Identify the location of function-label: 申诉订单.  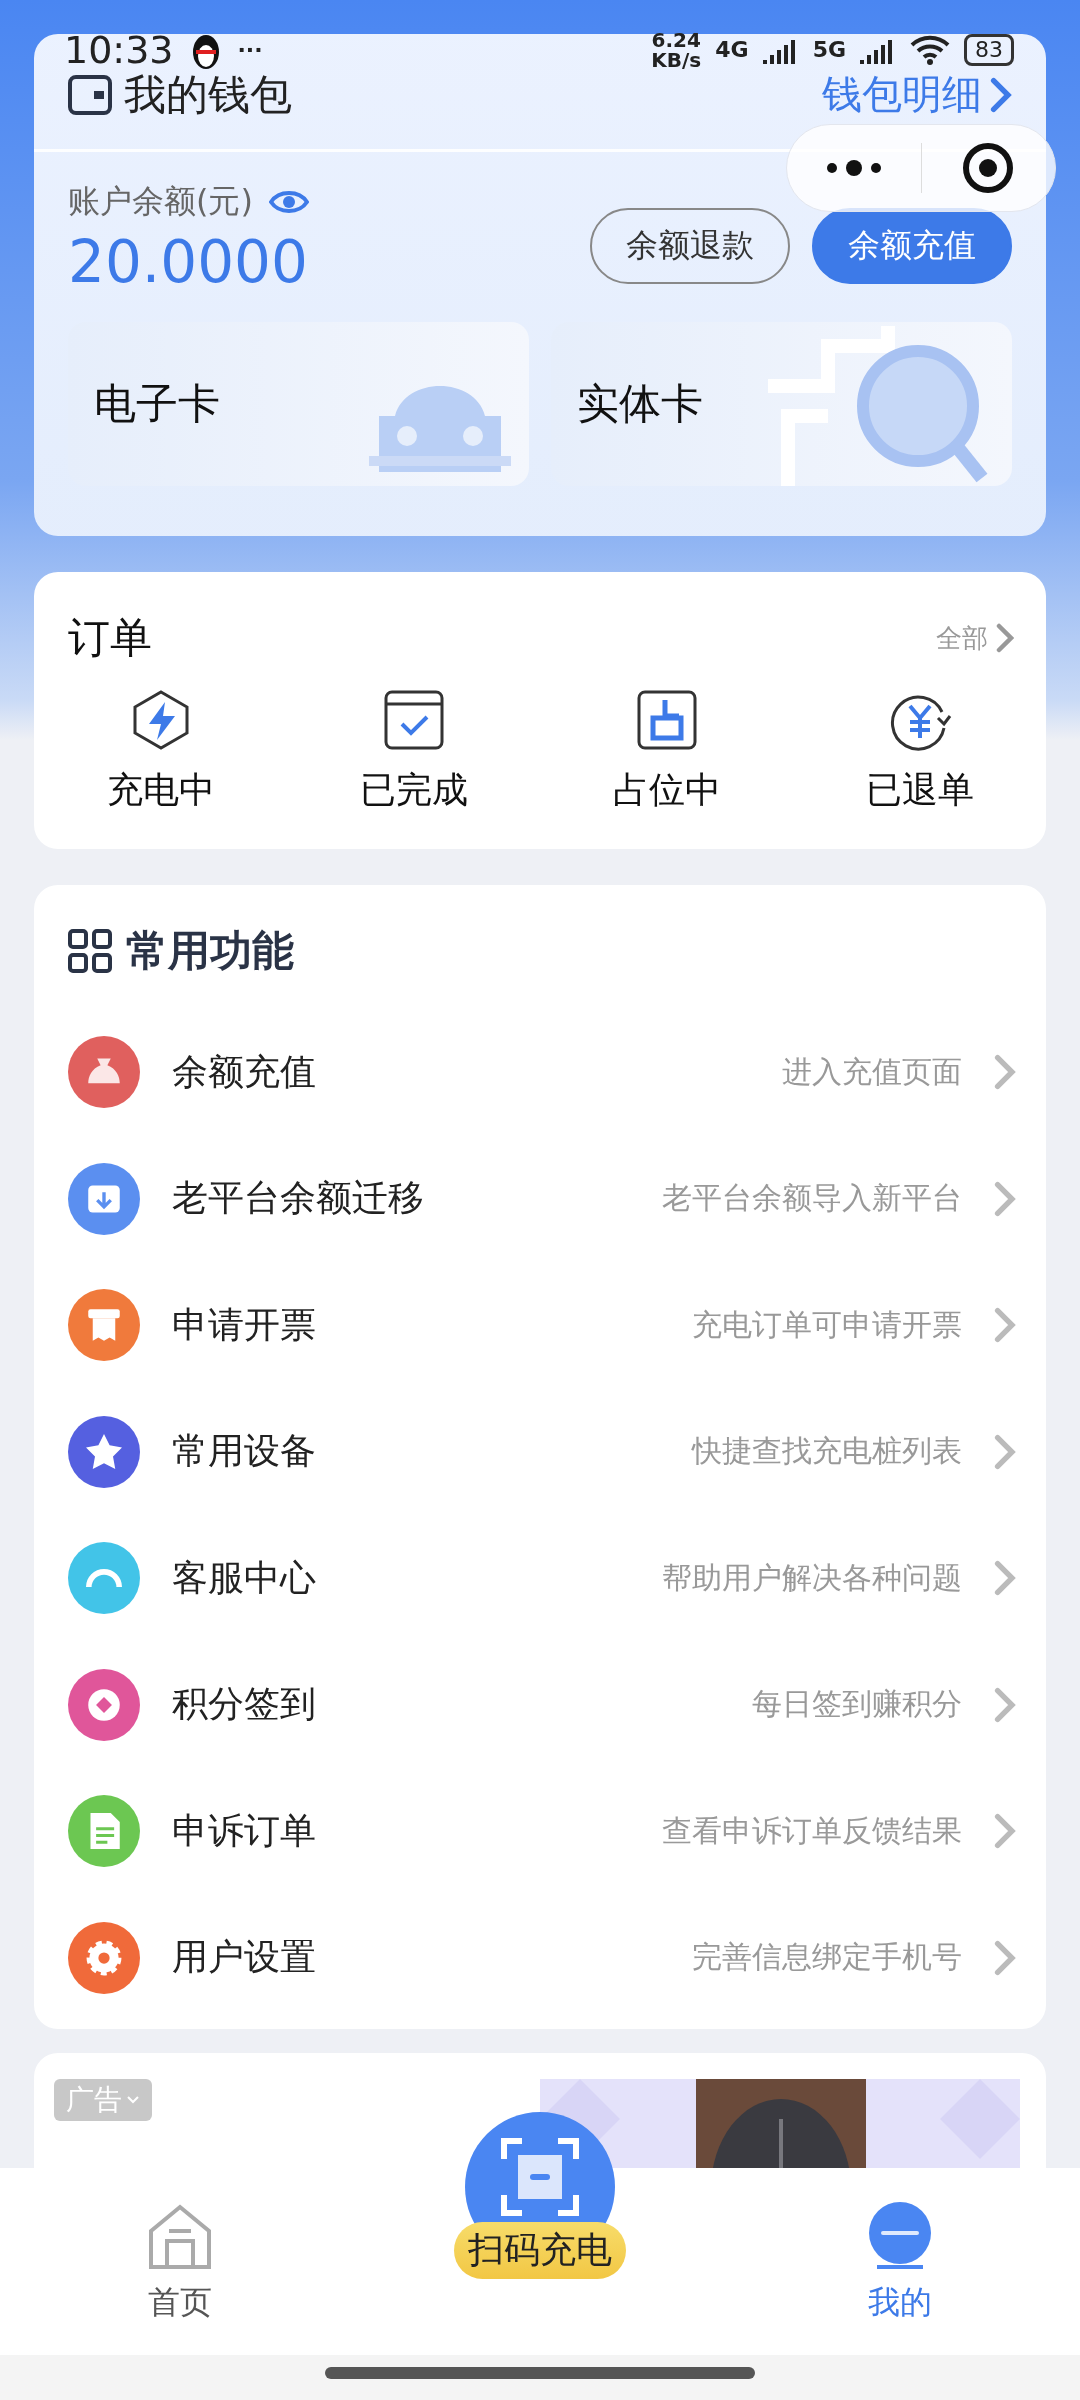
(244, 1830).